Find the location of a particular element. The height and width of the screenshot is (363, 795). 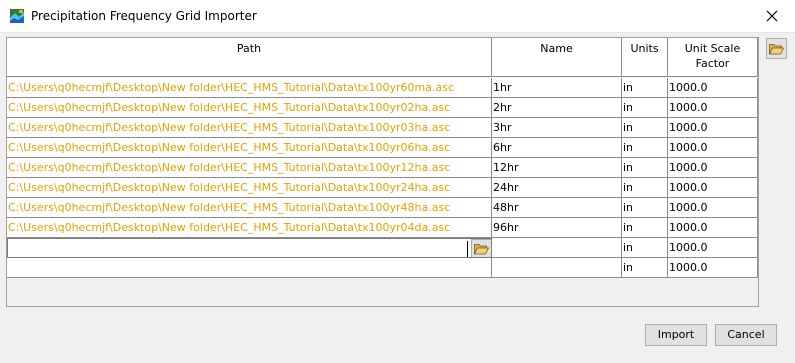

column-header-name: Name is located at coordinates (557, 57).